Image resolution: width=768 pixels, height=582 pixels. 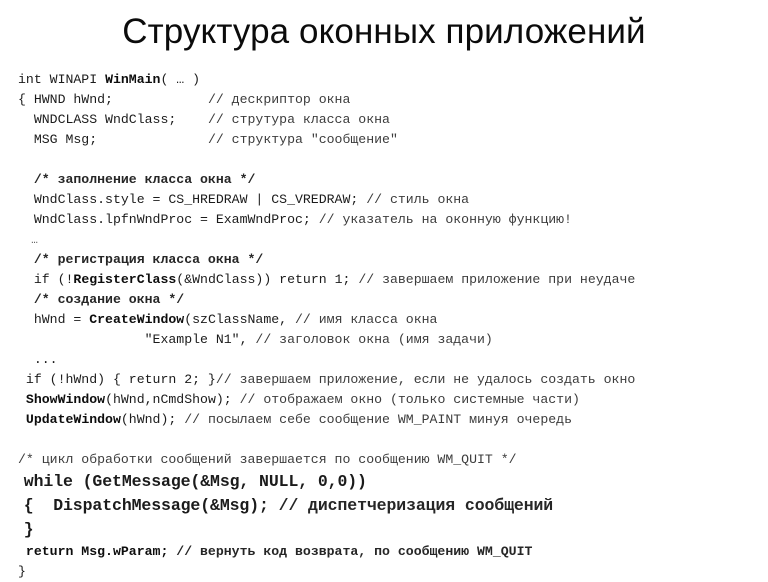 I want to click on code-token-cmt: // структура "сообщение", so click(x=302, y=139).